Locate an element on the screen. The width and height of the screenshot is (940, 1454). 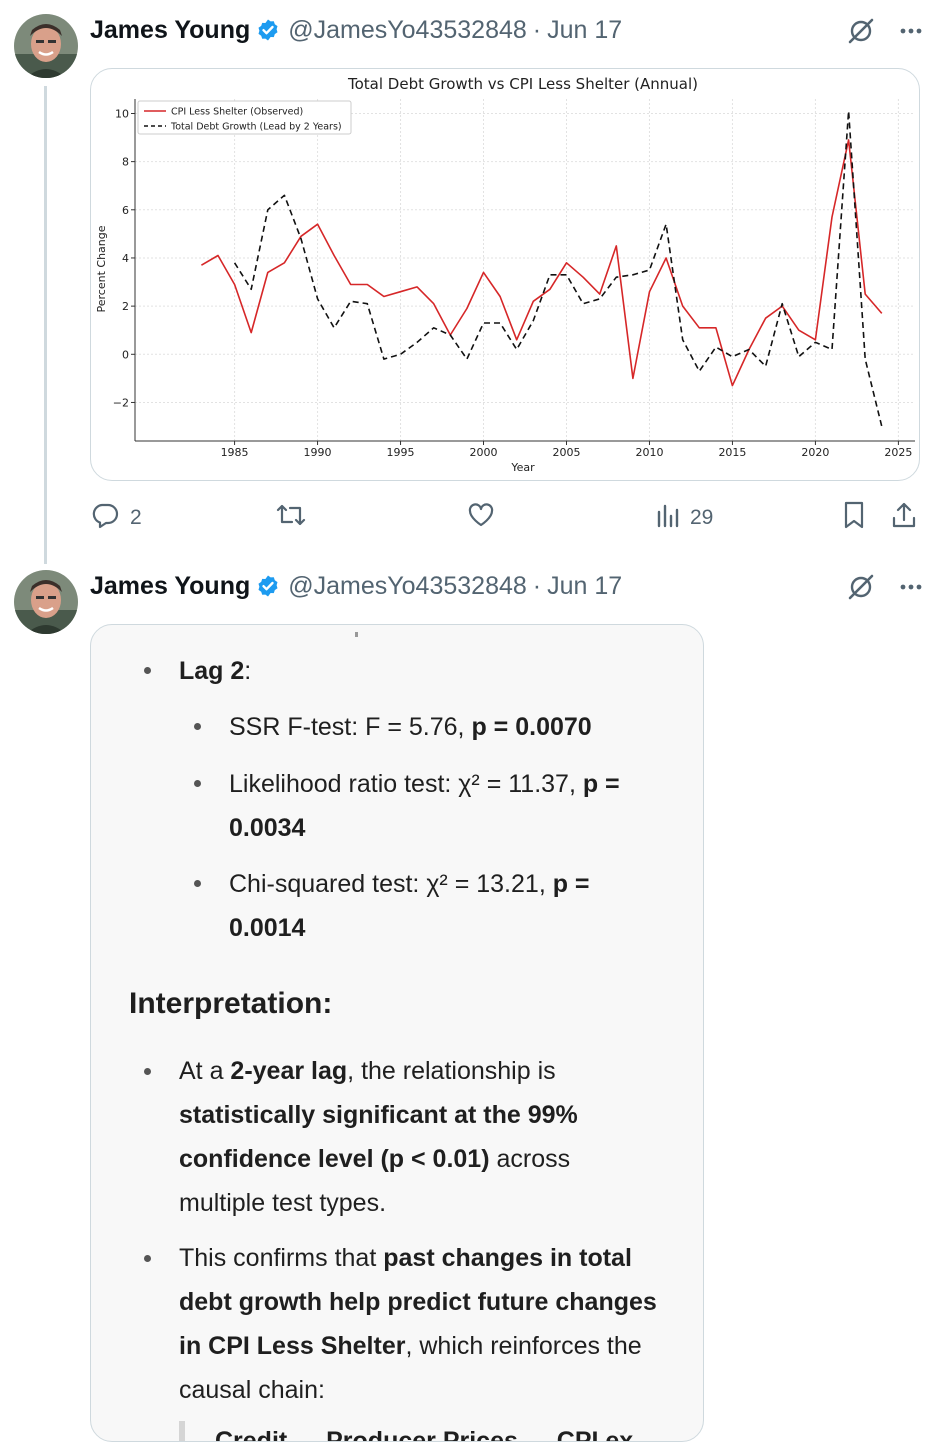
x-tick-label: 2010 is located at coordinates (649, 452).